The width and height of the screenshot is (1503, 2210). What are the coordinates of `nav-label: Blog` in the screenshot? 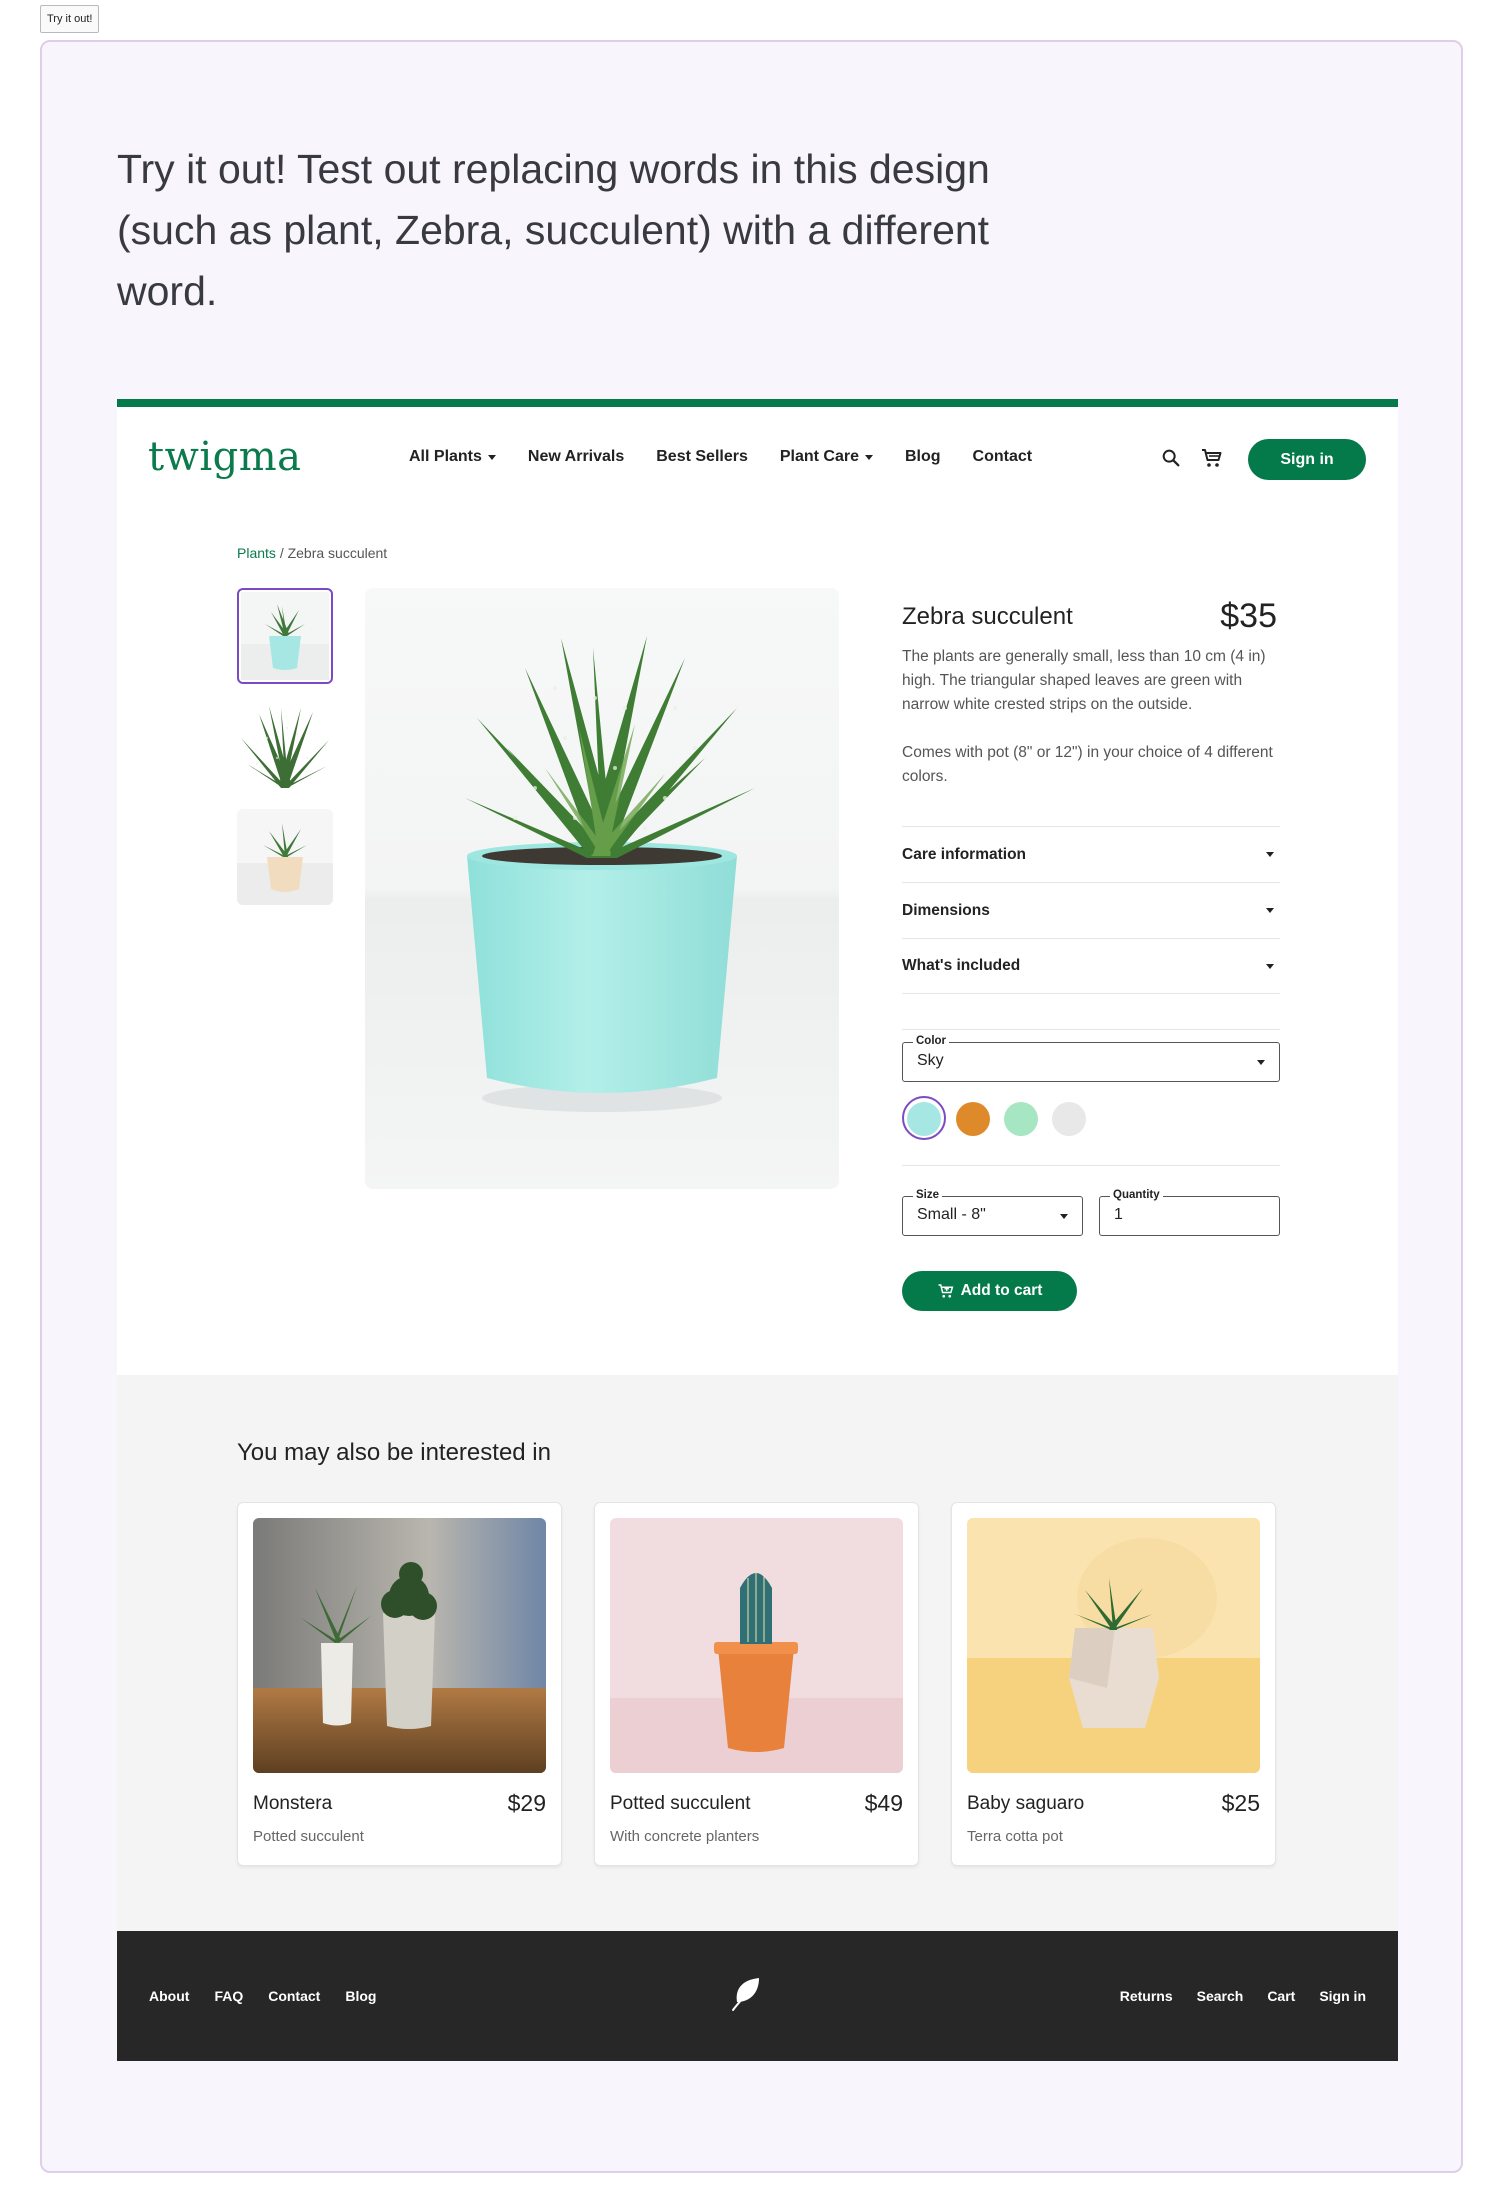 It's located at (923, 456).